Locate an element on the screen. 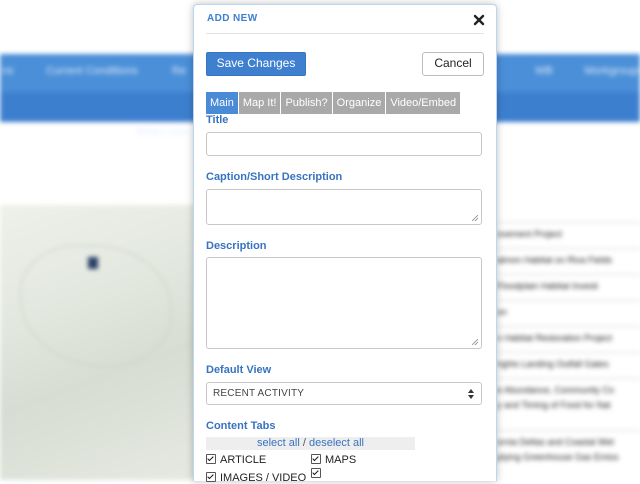  checkbox-unlabeled is located at coordinates (318, 474).